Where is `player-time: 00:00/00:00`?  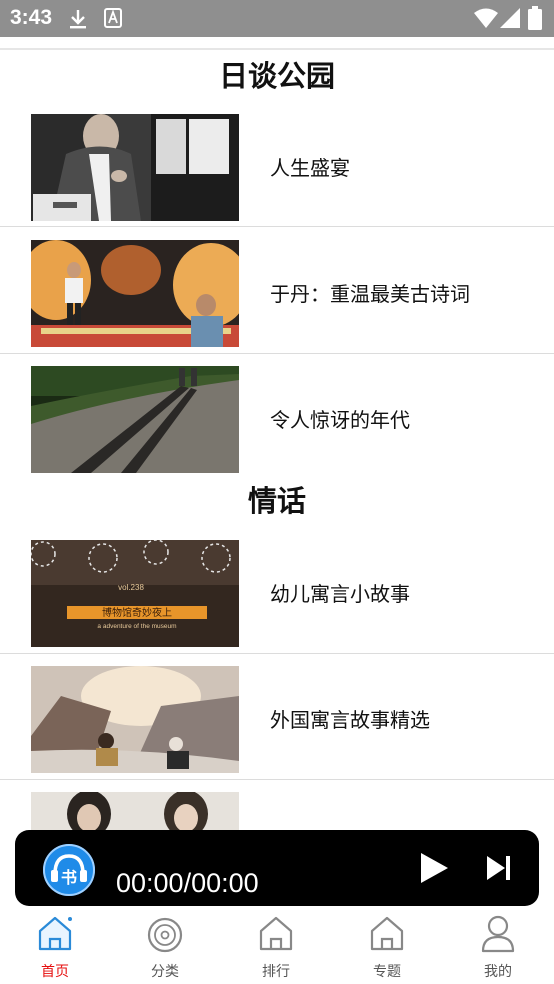 player-time: 00:00/00:00 is located at coordinates (187, 883).